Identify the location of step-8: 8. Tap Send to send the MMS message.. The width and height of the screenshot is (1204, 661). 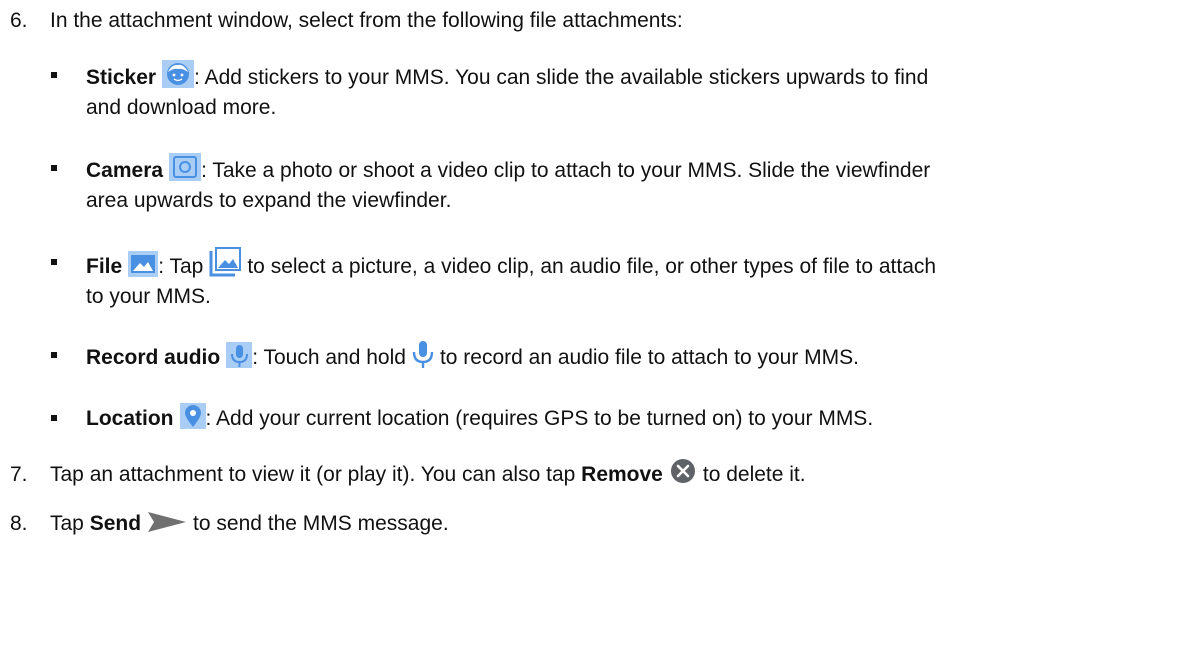
(605, 524).